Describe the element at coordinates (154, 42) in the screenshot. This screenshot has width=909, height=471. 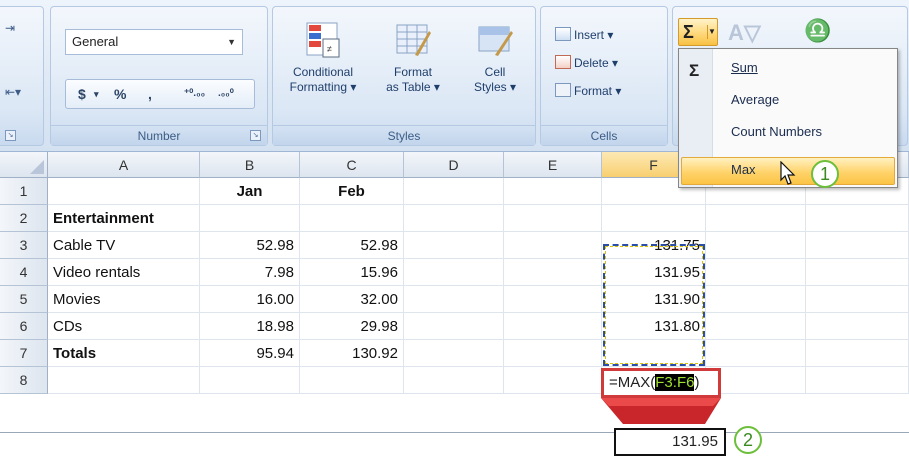
I see `number-format-select: General ▼` at that location.